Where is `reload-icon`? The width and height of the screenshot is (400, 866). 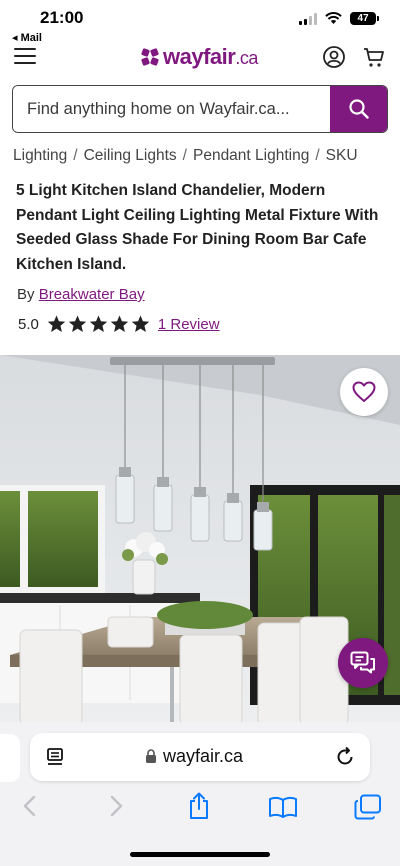
reload-icon is located at coordinates (345, 757).